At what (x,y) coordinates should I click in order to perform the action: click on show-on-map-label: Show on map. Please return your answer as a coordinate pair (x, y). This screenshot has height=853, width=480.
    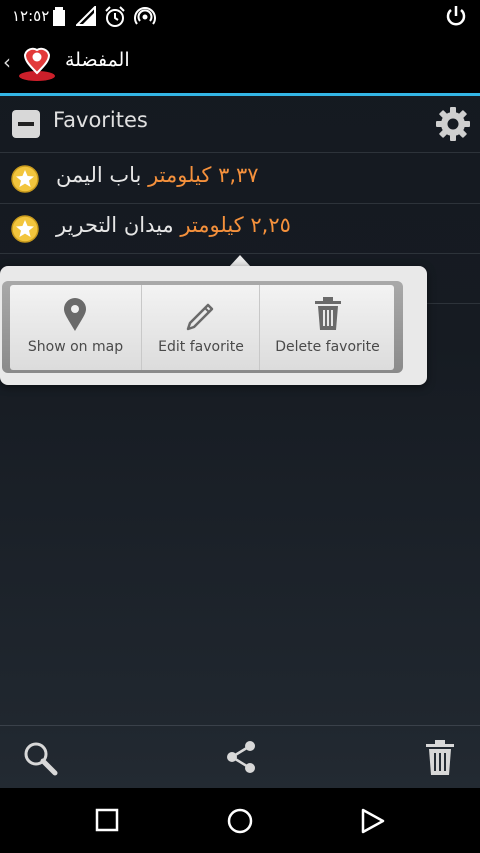
    Looking at the image, I should click on (75, 347).